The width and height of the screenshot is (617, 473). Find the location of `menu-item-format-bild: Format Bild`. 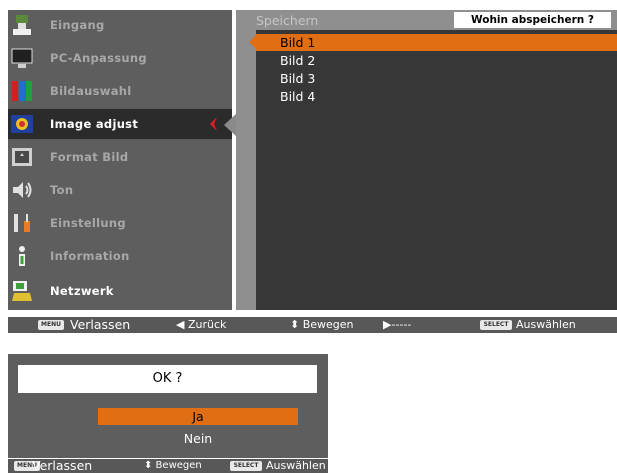

menu-item-format-bild: Format Bild is located at coordinates (120, 157).